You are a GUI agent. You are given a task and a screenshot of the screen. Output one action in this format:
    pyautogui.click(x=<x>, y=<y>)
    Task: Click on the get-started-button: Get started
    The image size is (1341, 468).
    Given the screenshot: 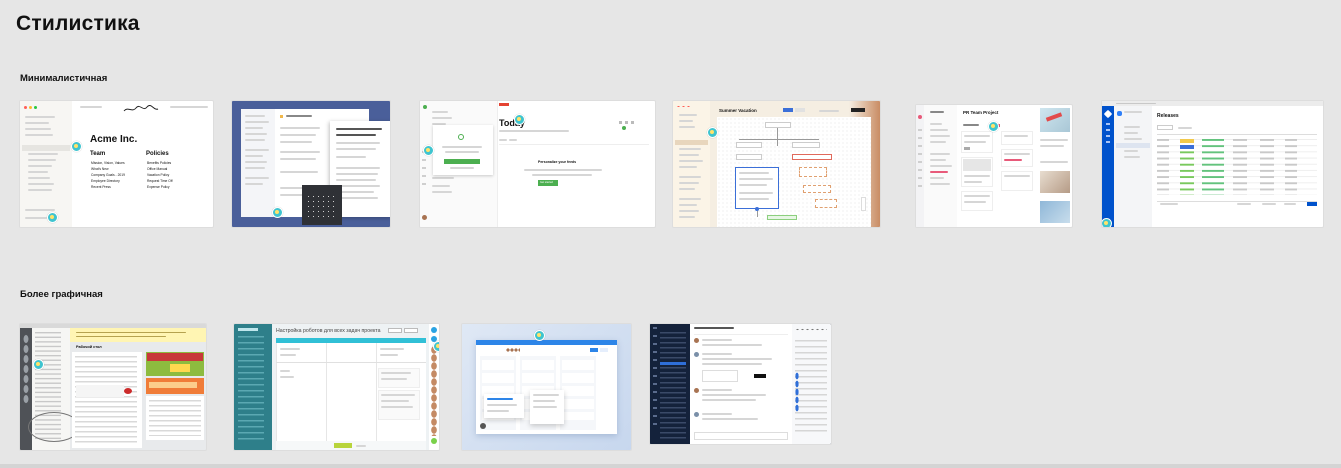 What is the action you would take?
    pyautogui.click(x=548, y=183)
    